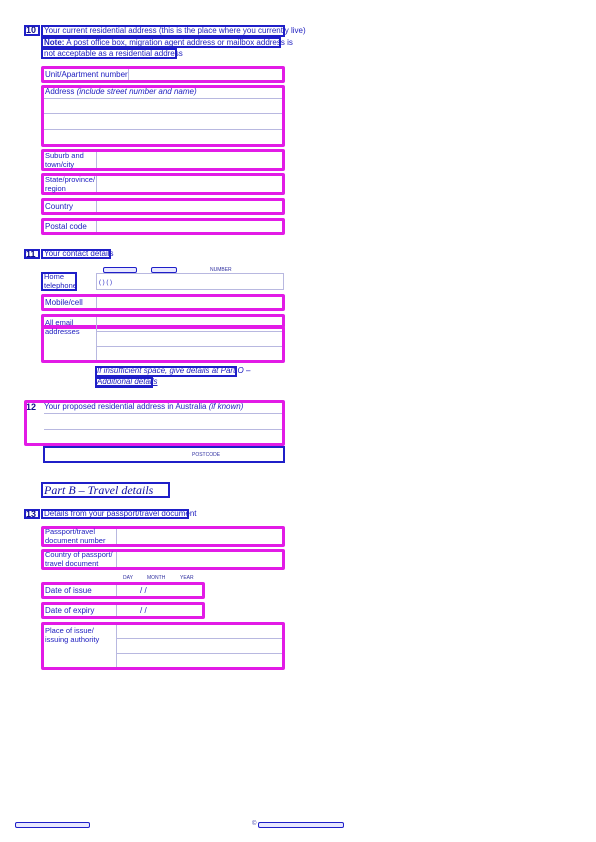  What do you see at coordinates (70, 610) in the screenshot?
I see `date-of-expiry-label: Date of expiry` at bounding box center [70, 610].